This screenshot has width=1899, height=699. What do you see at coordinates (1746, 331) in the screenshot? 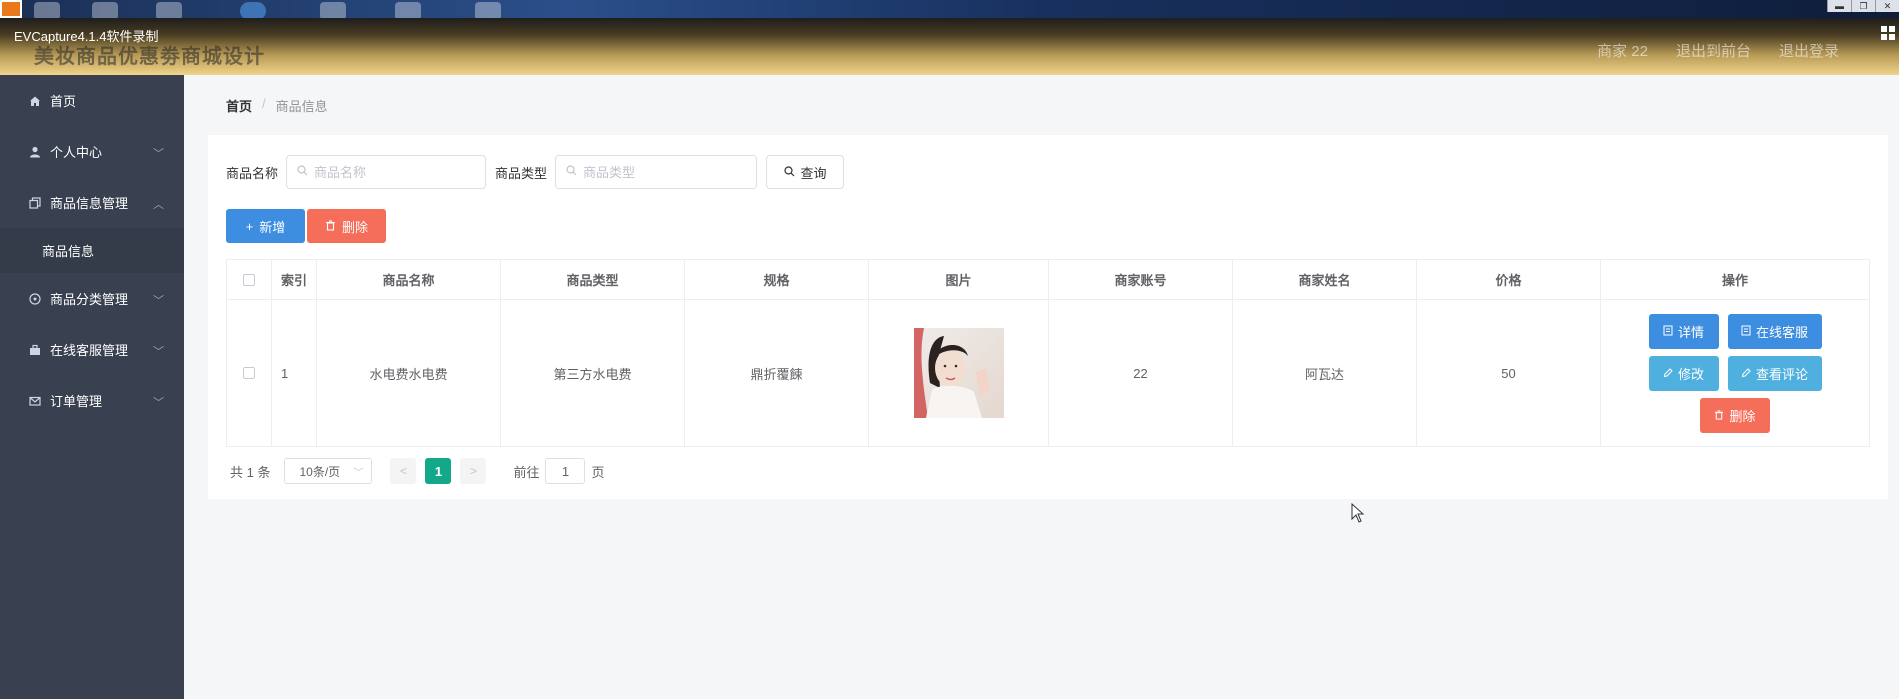
I see `document-icon` at bounding box center [1746, 331].